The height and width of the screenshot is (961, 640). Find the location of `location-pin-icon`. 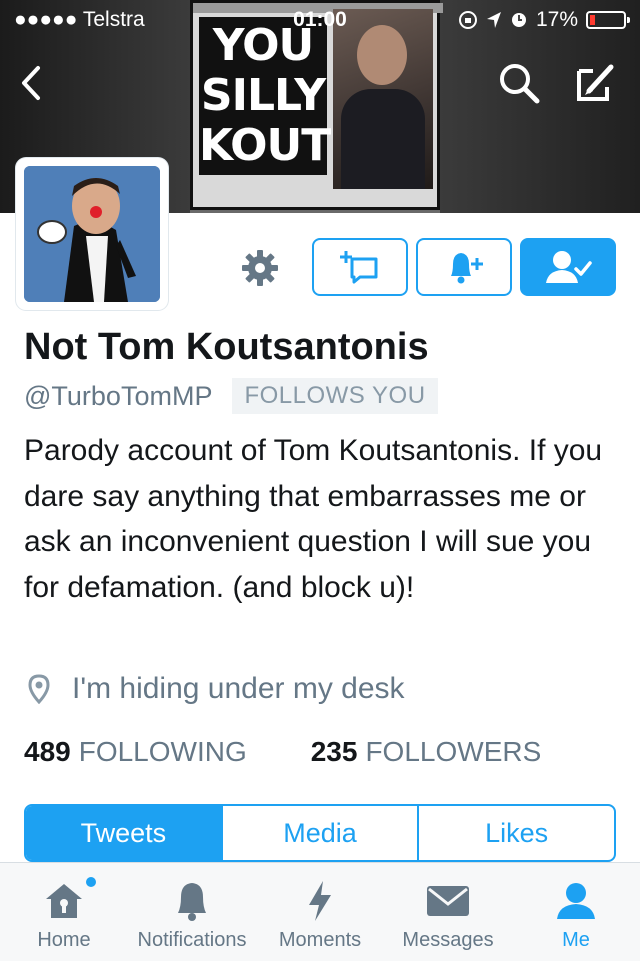

location-pin-icon is located at coordinates (39, 689).